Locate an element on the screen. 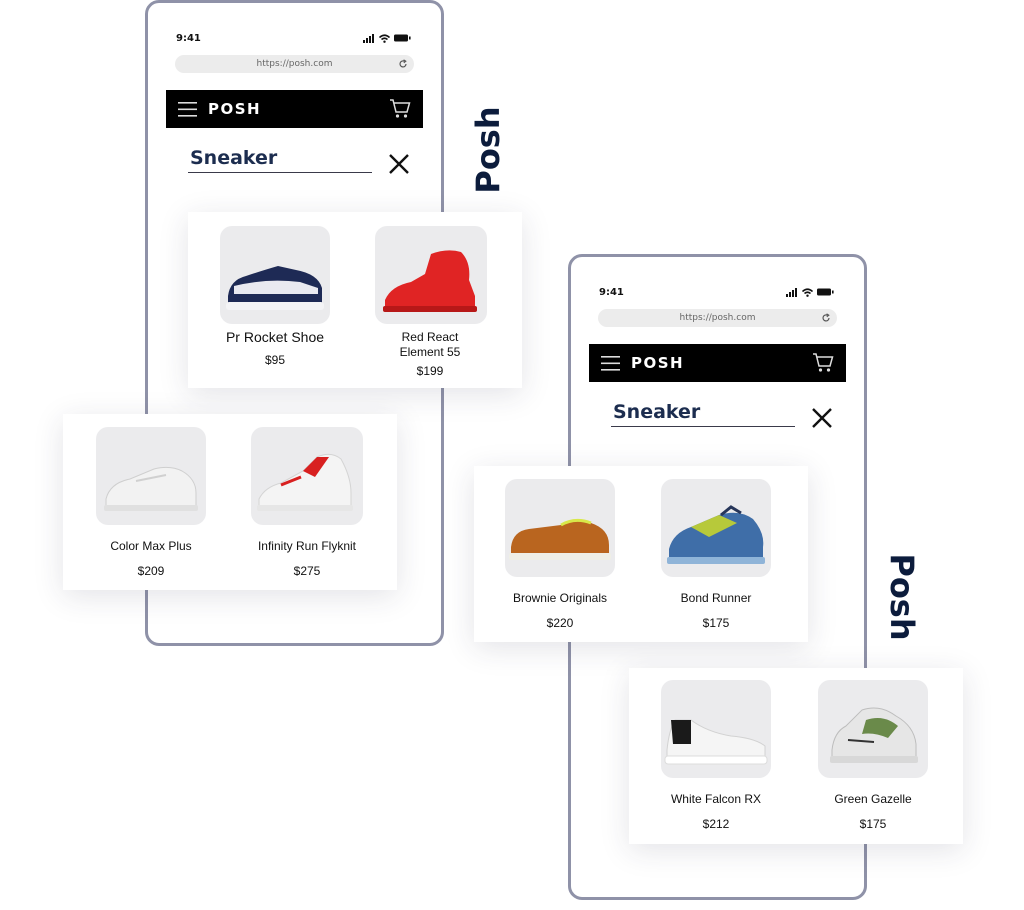 Image resolution: width=1024 pixels, height=910 pixels. product-name: Color Max Plus is located at coordinates (151, 546).